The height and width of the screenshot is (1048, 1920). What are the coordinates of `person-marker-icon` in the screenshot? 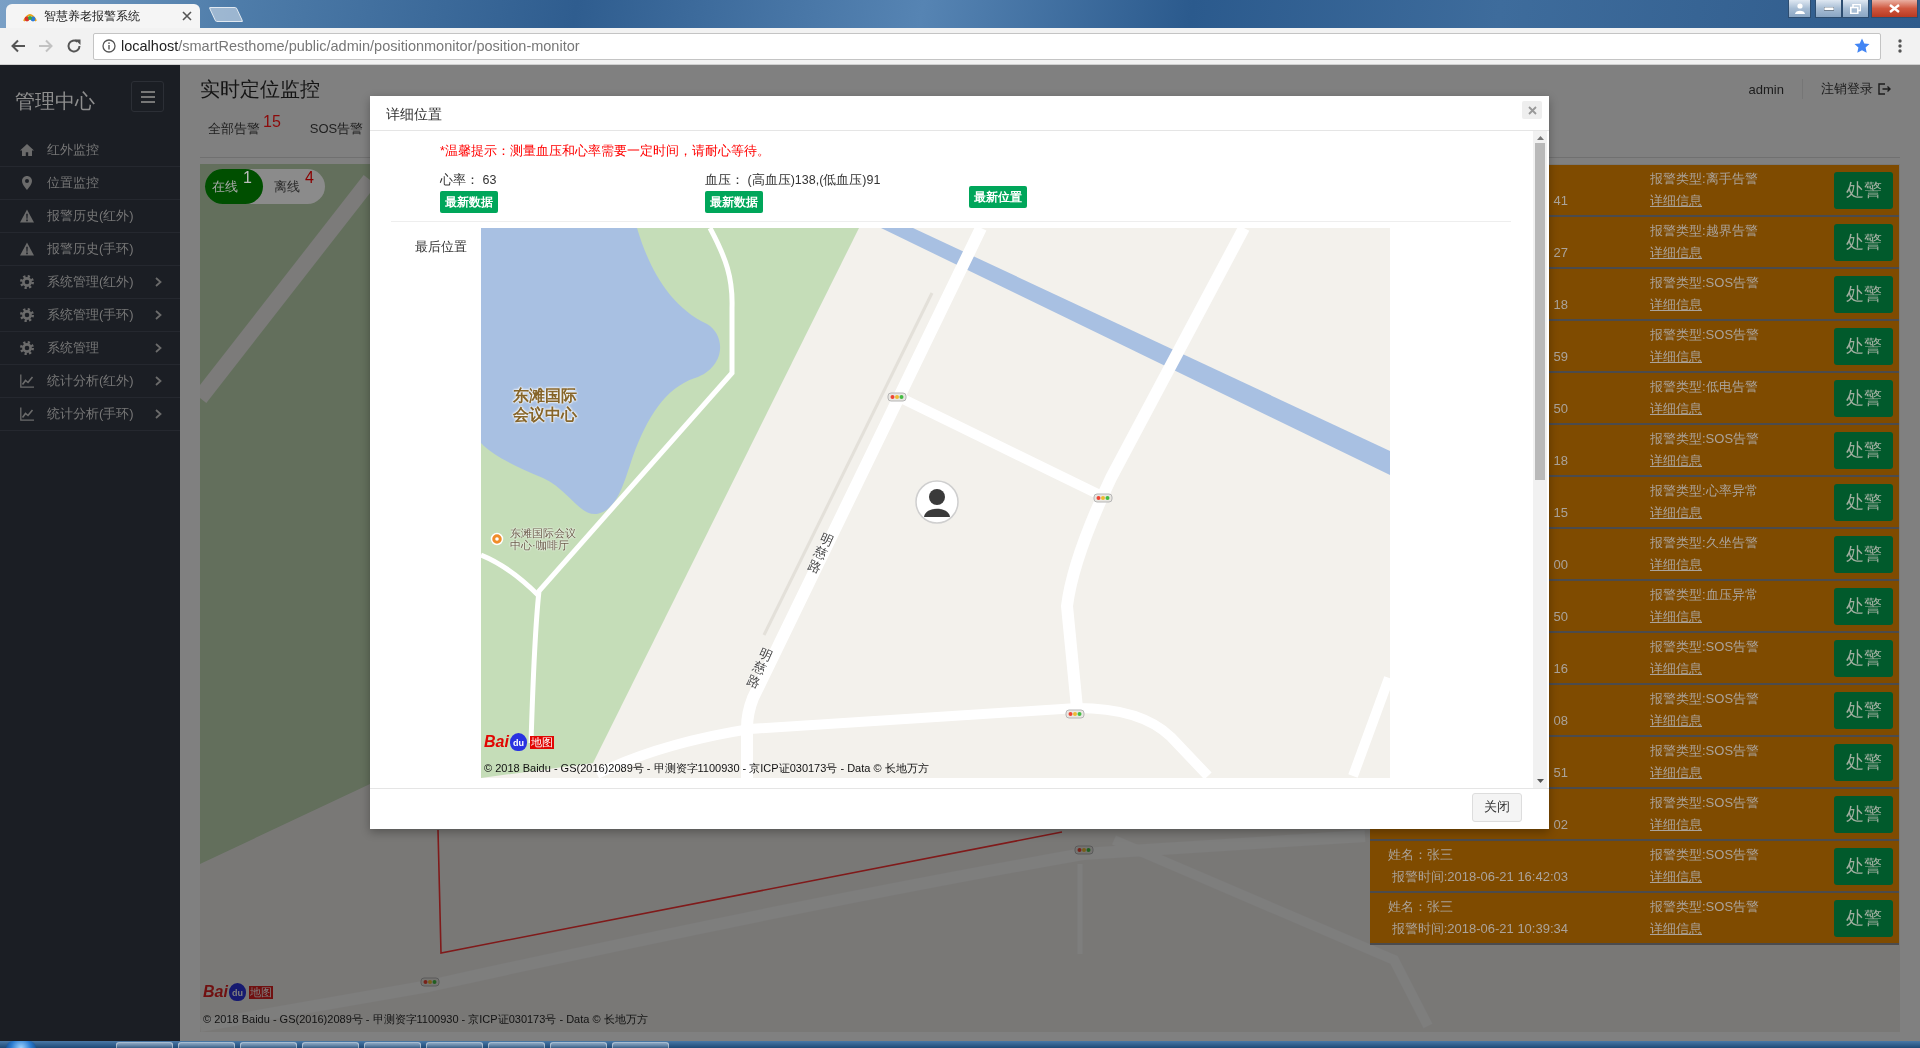 It's located at (937, 502).